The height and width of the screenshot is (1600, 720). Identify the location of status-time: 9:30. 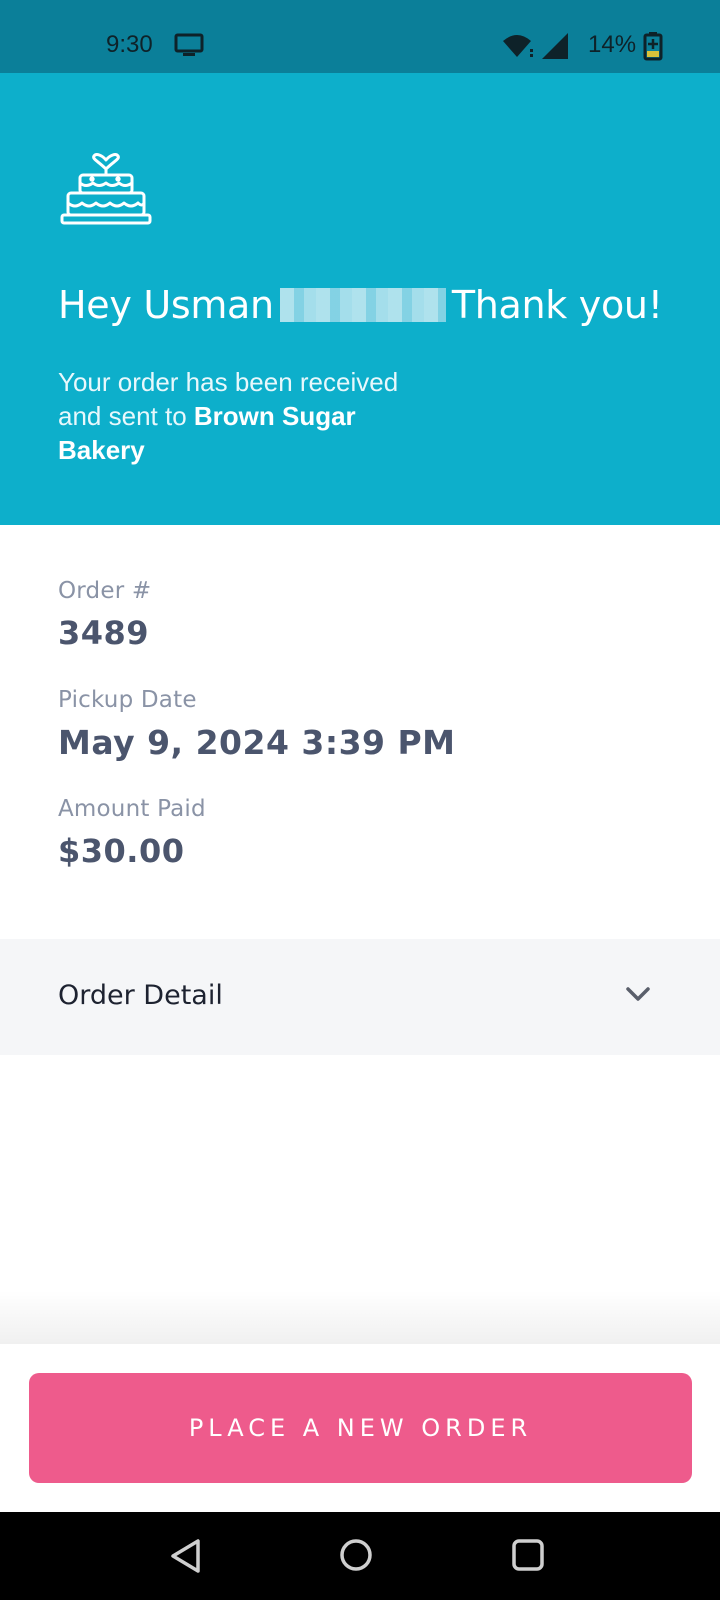
(129, 44).